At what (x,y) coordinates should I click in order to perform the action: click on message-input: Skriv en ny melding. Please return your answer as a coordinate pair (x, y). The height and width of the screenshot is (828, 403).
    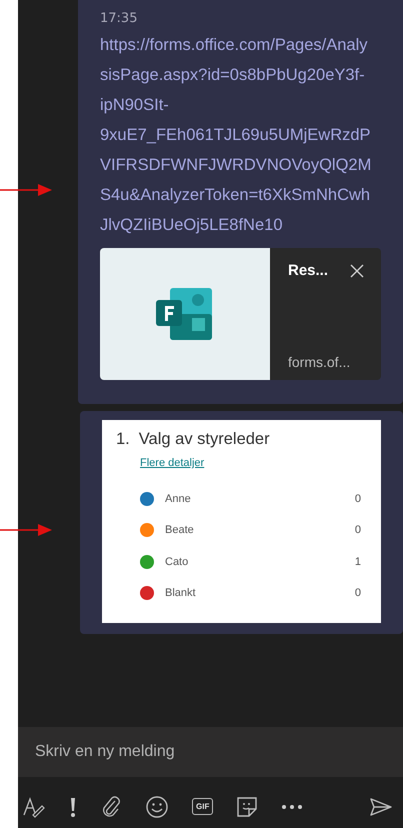
    Looking at the image, I should click on (210, 752).